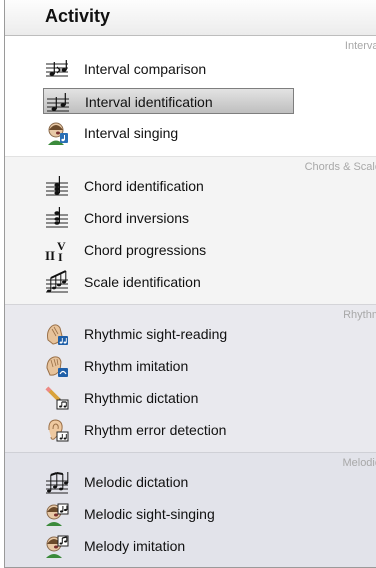 The width and height of the screenshot is (376, 568). I want to click on item-label: Rhythmic dictation, so click(141, 398).